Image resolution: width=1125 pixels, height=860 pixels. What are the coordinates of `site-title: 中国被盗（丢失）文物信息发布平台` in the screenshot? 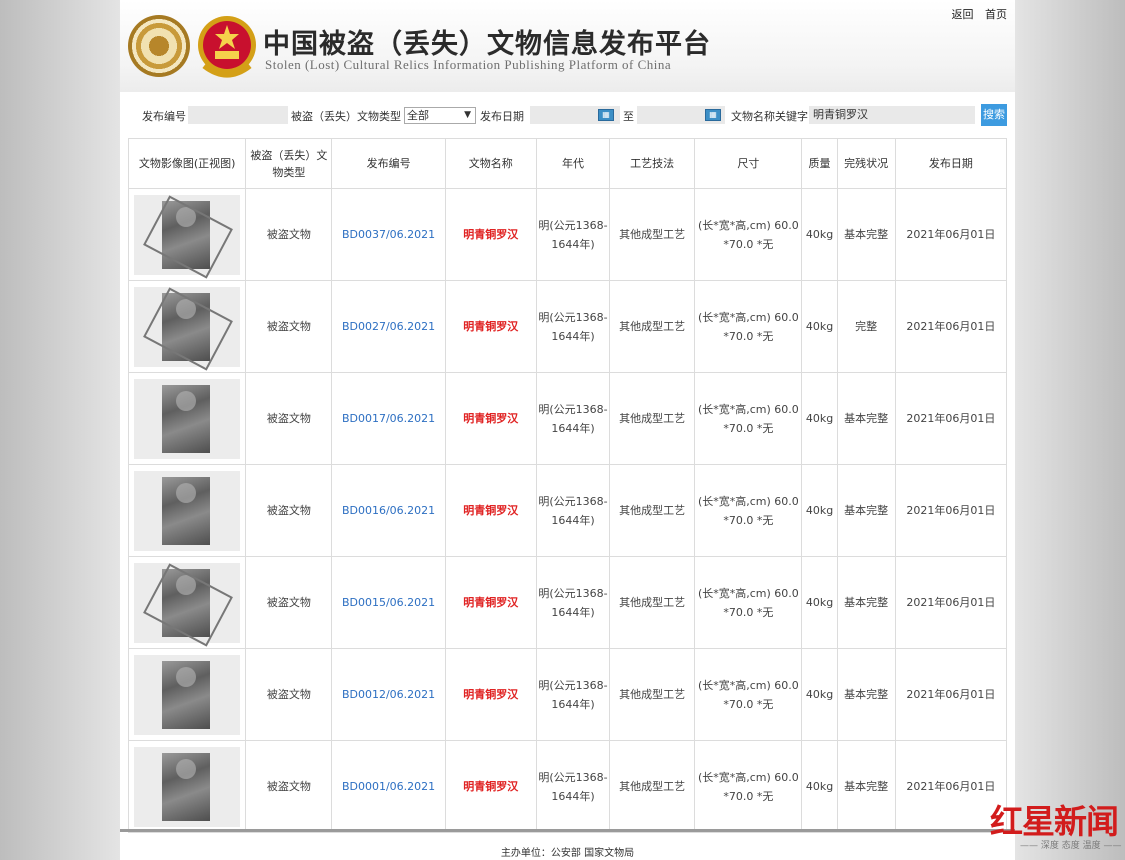 It's located at (487, 44).